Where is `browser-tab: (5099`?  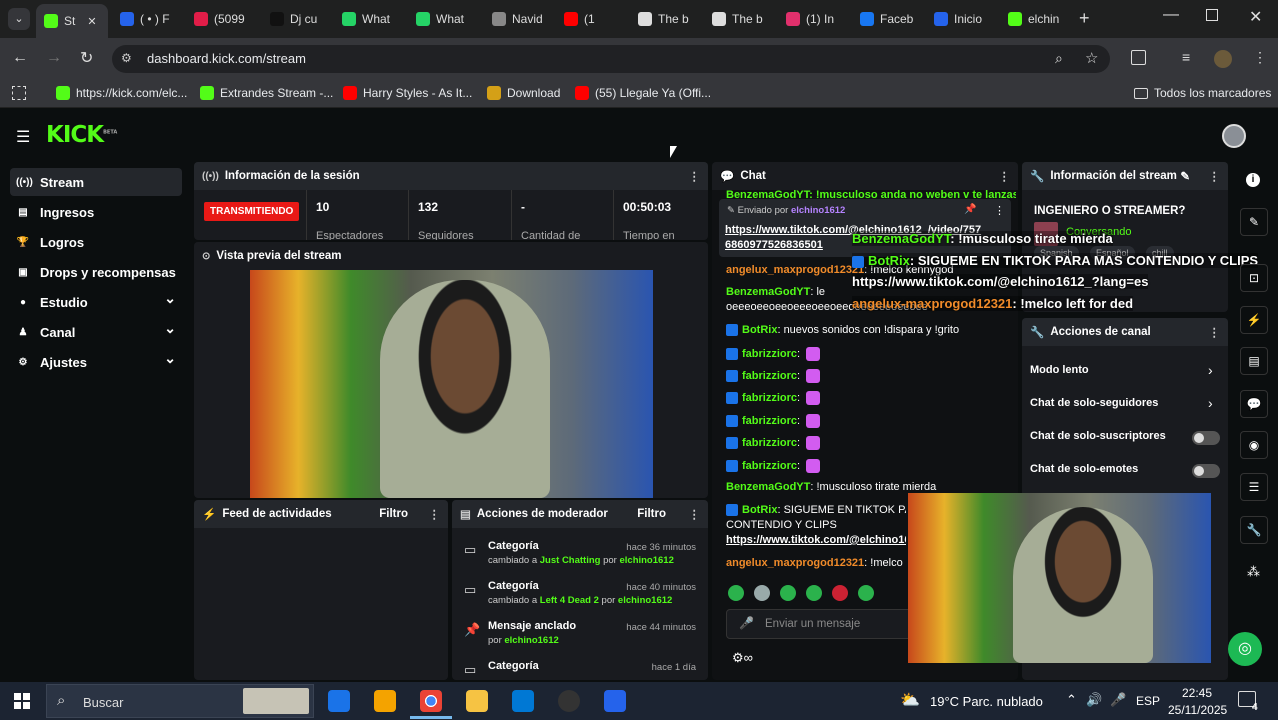
browser-tab: (5099 is located at coordinates (222, 19).